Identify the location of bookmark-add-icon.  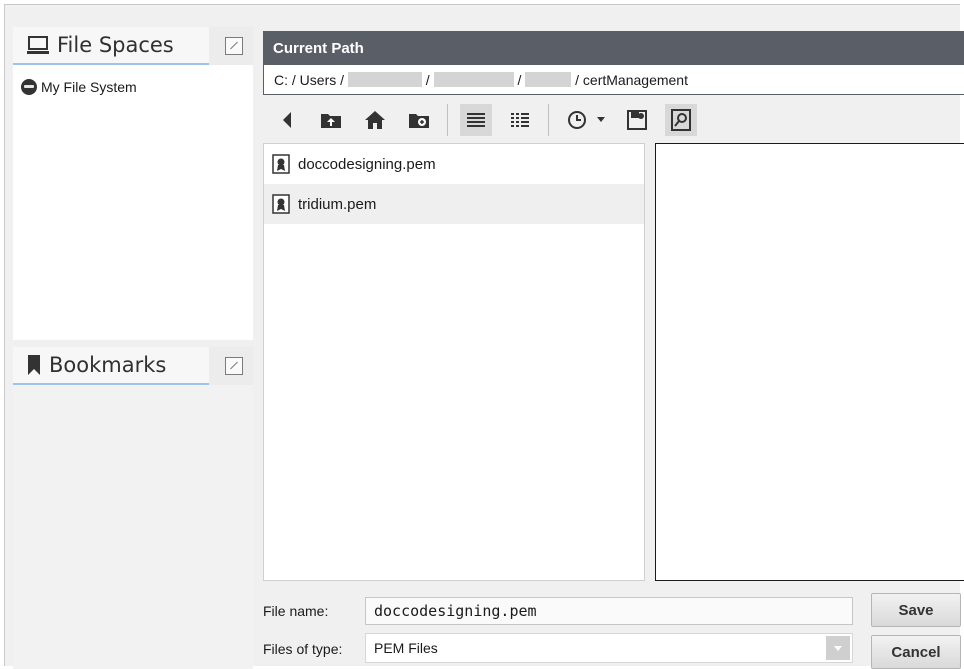
(637, 120).